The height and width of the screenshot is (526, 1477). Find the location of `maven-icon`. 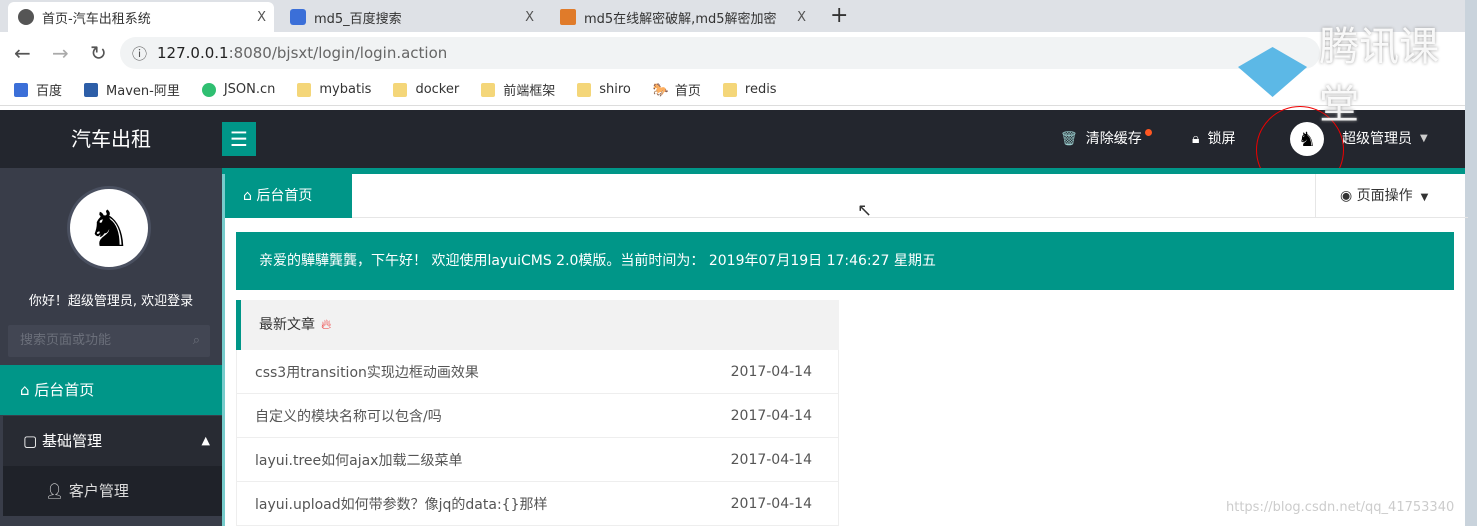

maven-icon is located at coordinates (91, 89).